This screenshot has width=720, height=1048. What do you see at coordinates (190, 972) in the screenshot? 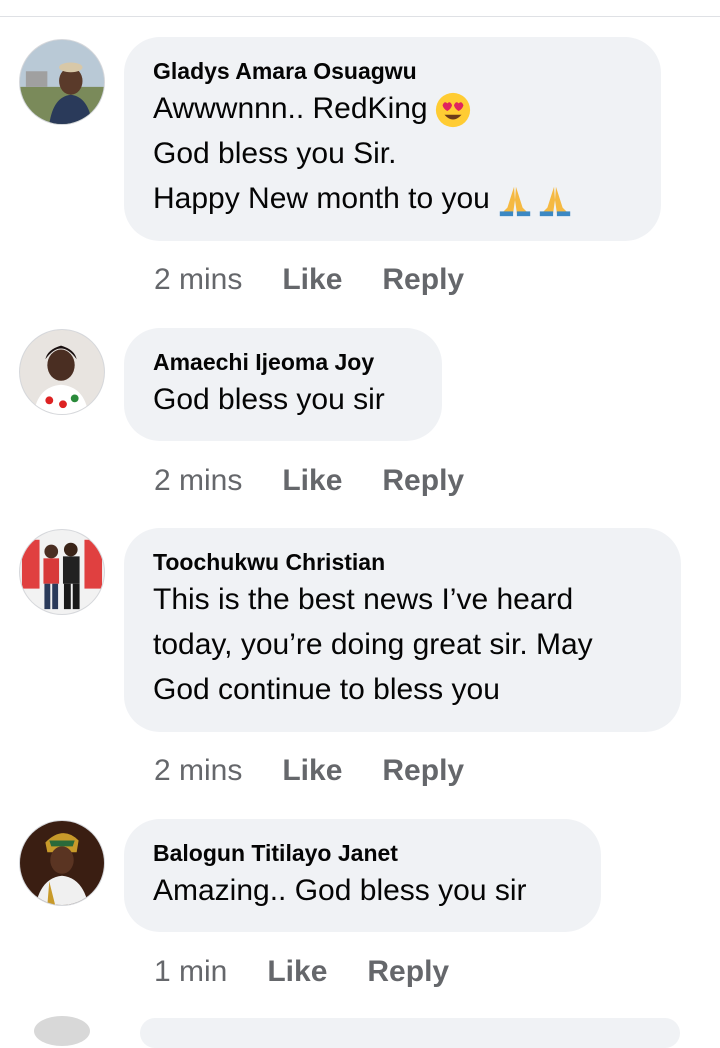
I see `comment-timestamp: 1 min` at bounding box center [190, 972].